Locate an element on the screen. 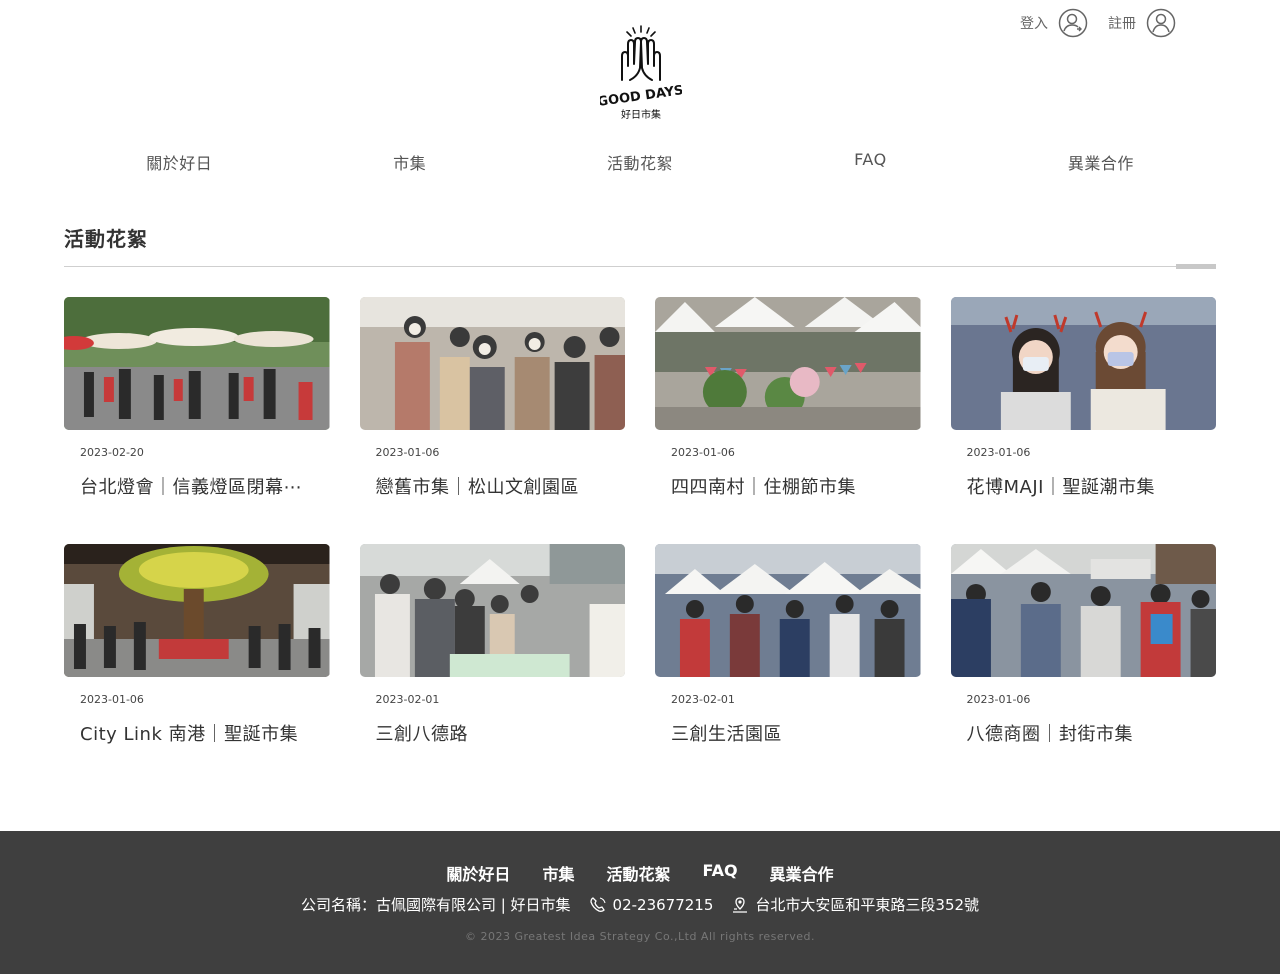  event-card: 2023-01-06 花博MAJI｜聖誕潮市集 is located at coordinates (1083, 420).